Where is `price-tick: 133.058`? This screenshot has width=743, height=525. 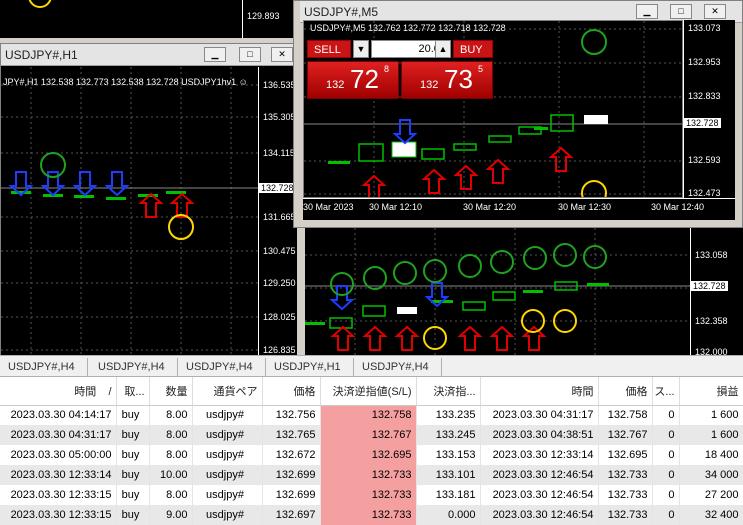
price-tick: 133.058 is located at coordinates (711, 255).